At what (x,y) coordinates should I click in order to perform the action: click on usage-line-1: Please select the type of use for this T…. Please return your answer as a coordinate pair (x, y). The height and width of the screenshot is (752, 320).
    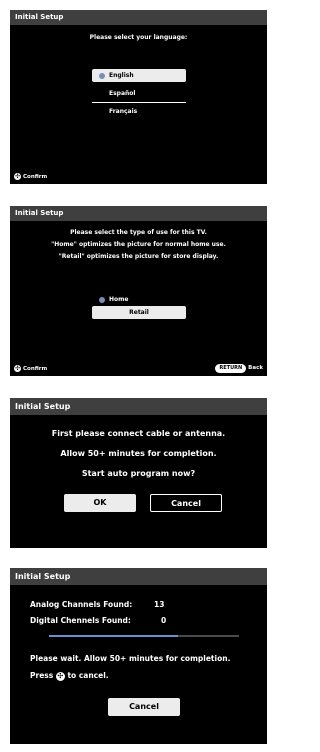
    Looking at the image, I should click on (138, 232).